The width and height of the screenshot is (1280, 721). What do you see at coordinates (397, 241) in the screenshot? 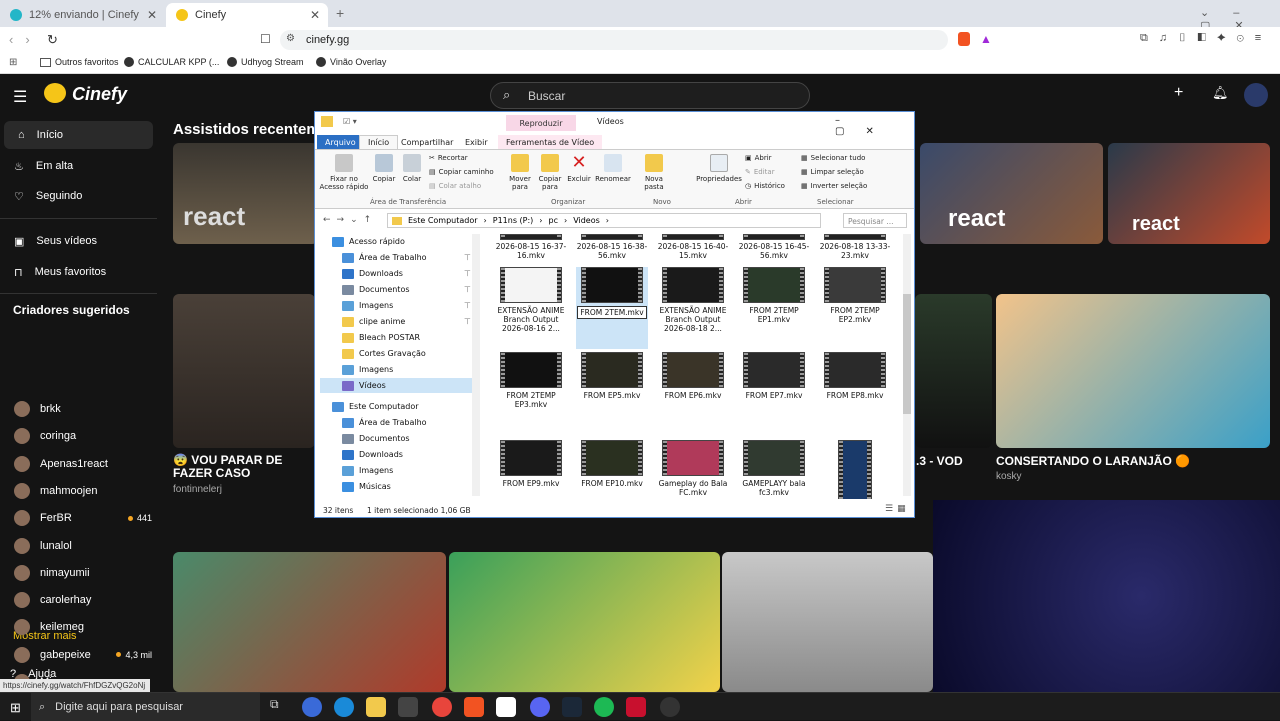
I see `nav-item: Acesso rápido` at bounding box center [397, 241].